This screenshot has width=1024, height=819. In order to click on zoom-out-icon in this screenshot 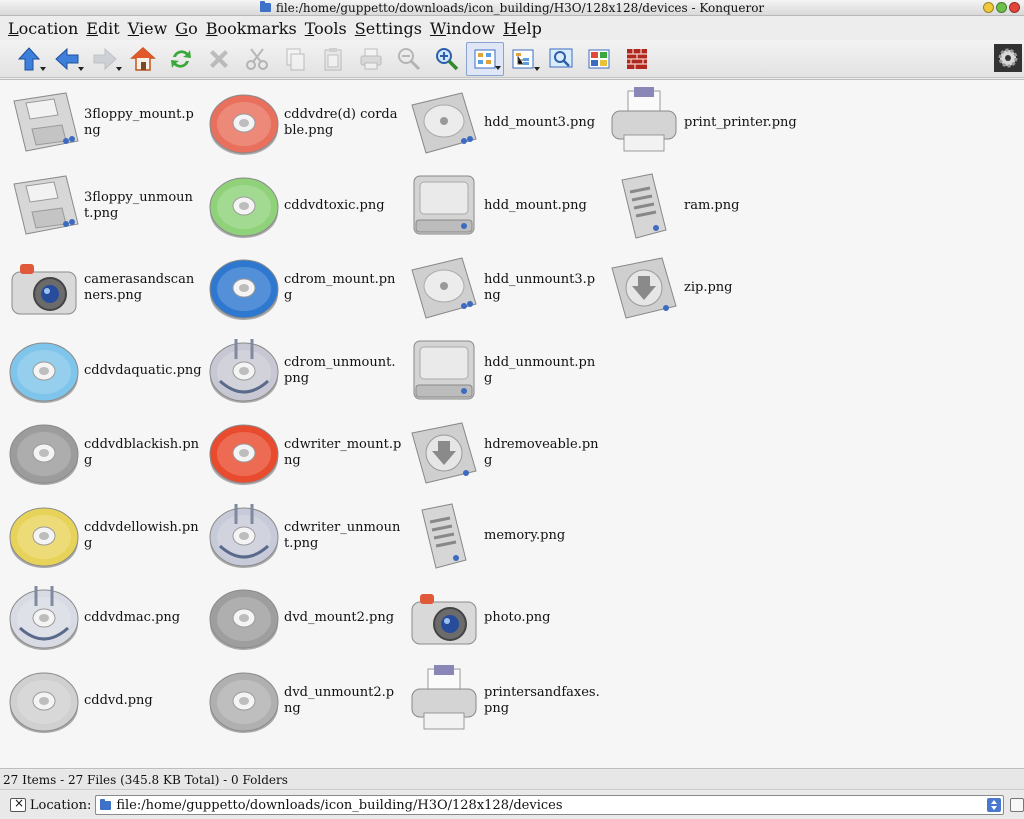, I will do `click(409, 58)`.